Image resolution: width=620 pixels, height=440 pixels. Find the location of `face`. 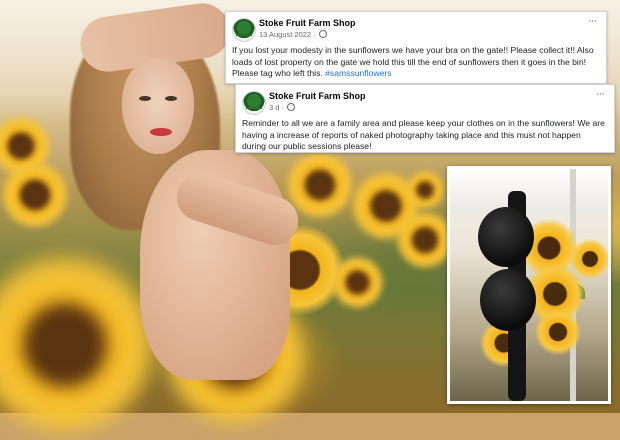

face is located at coordinates (158, 106).